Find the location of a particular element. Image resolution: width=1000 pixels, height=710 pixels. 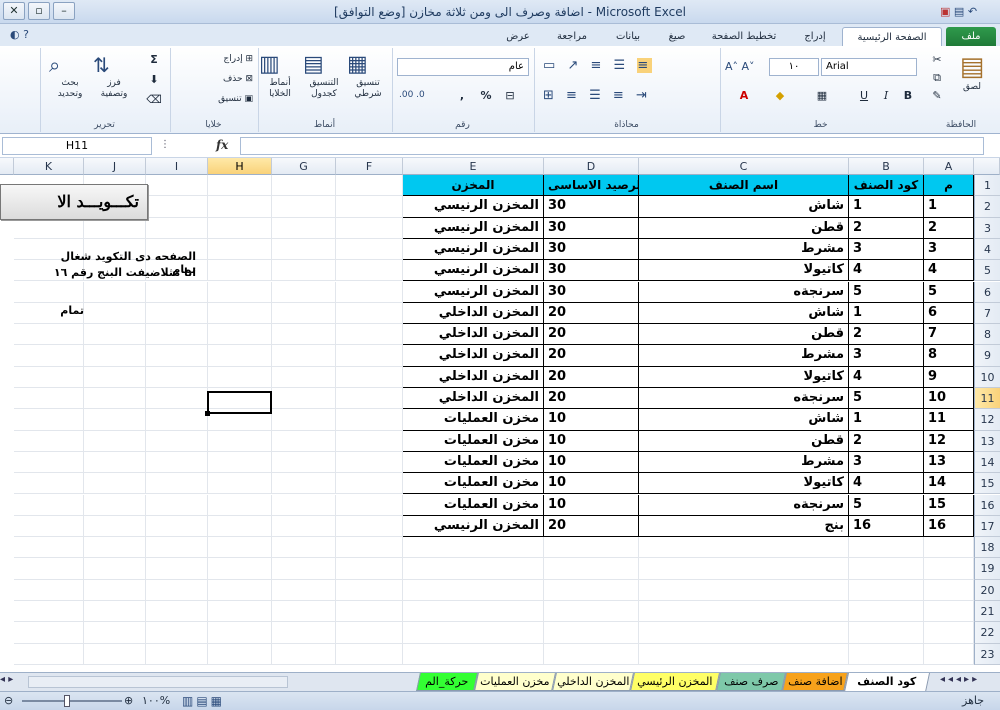

table-cell-index: 1 is located at coordinates (949, 207).